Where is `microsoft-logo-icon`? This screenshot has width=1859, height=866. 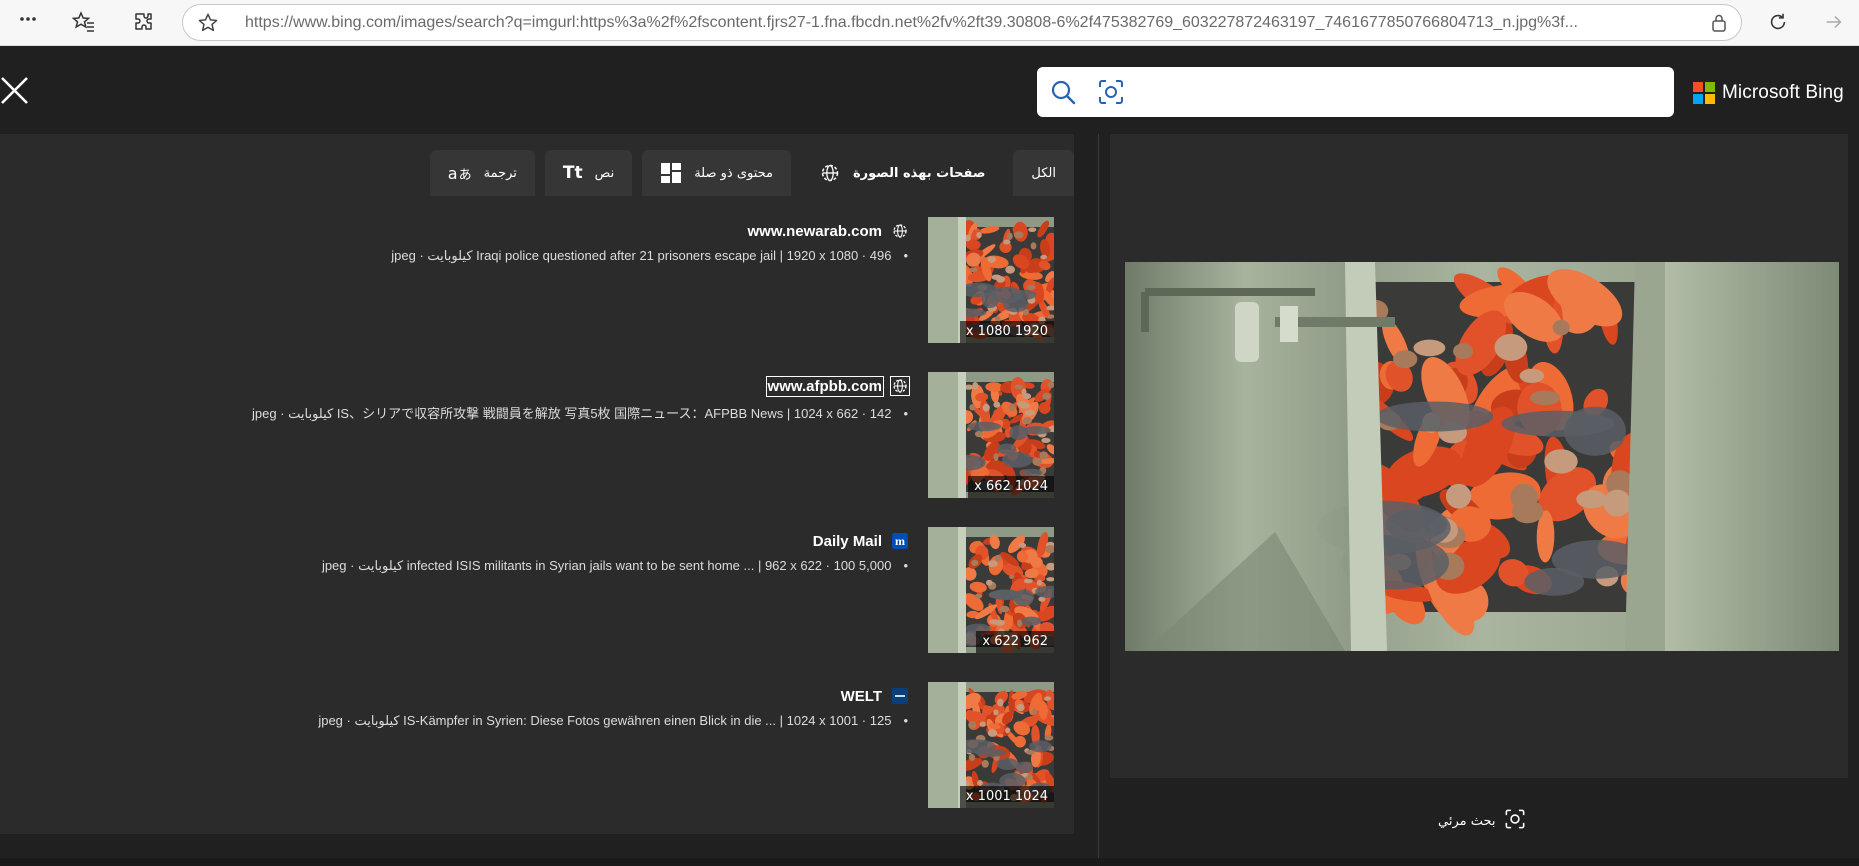
microsoft-logo-icon is located at coordinates (1704, 93).